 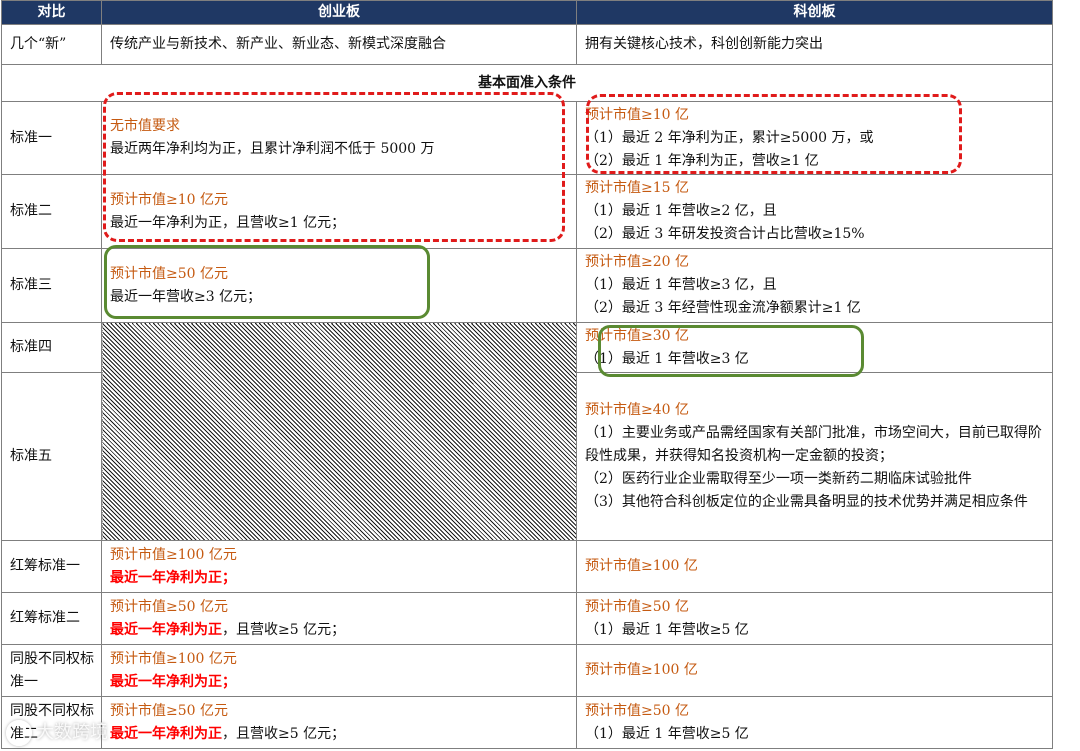 What do you see at coordinates (272, 149) in the screenshot?
I see `condition-text: 最近两年净利均为正，且累计净利润不低于 5000 万` at bounding box center [272, 149].